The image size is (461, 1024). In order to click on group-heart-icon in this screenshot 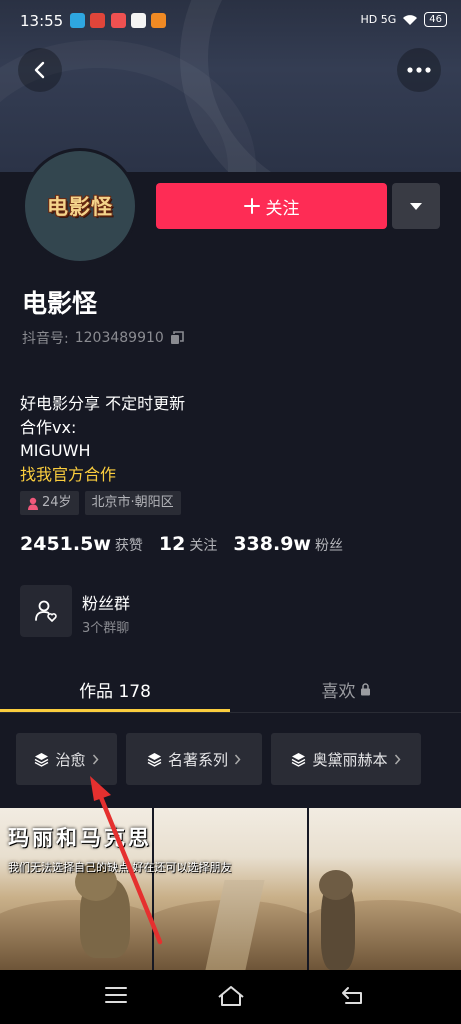, I will do `click(46, 611)`.